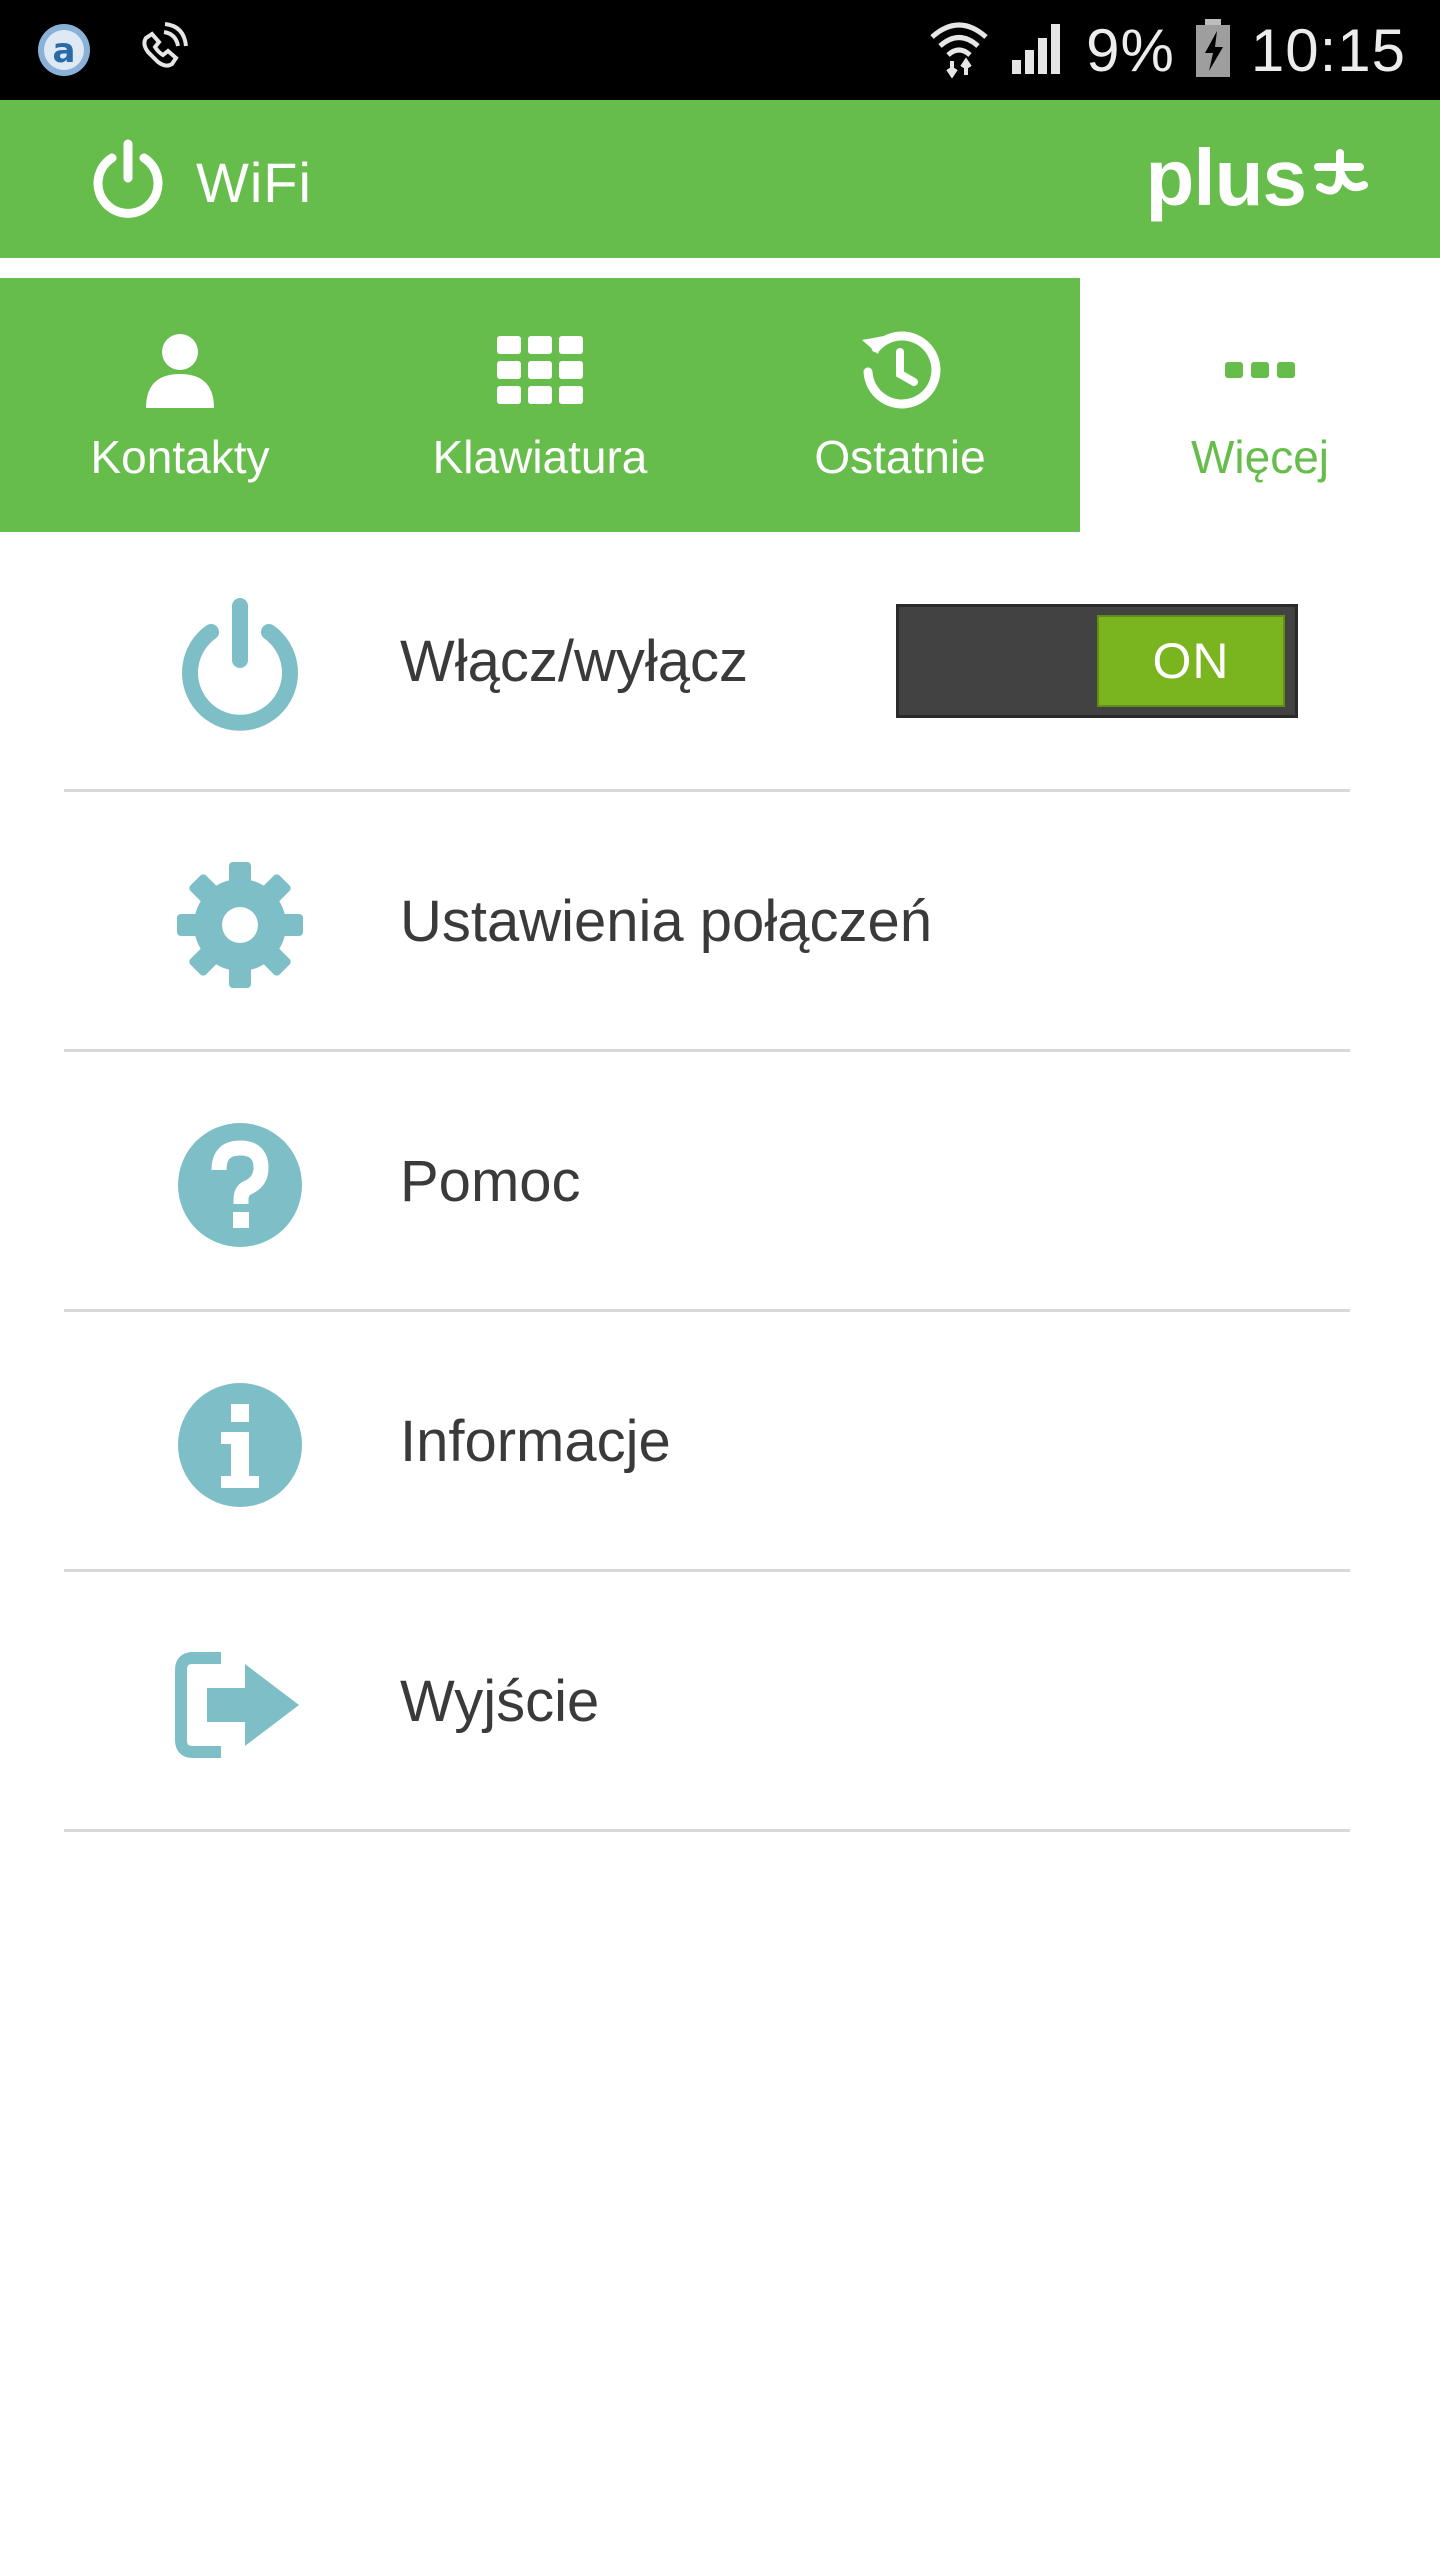 The width and height of the screenshot is (1440, 2560). I want to click on status-bar-left: a, so click(114, 50).